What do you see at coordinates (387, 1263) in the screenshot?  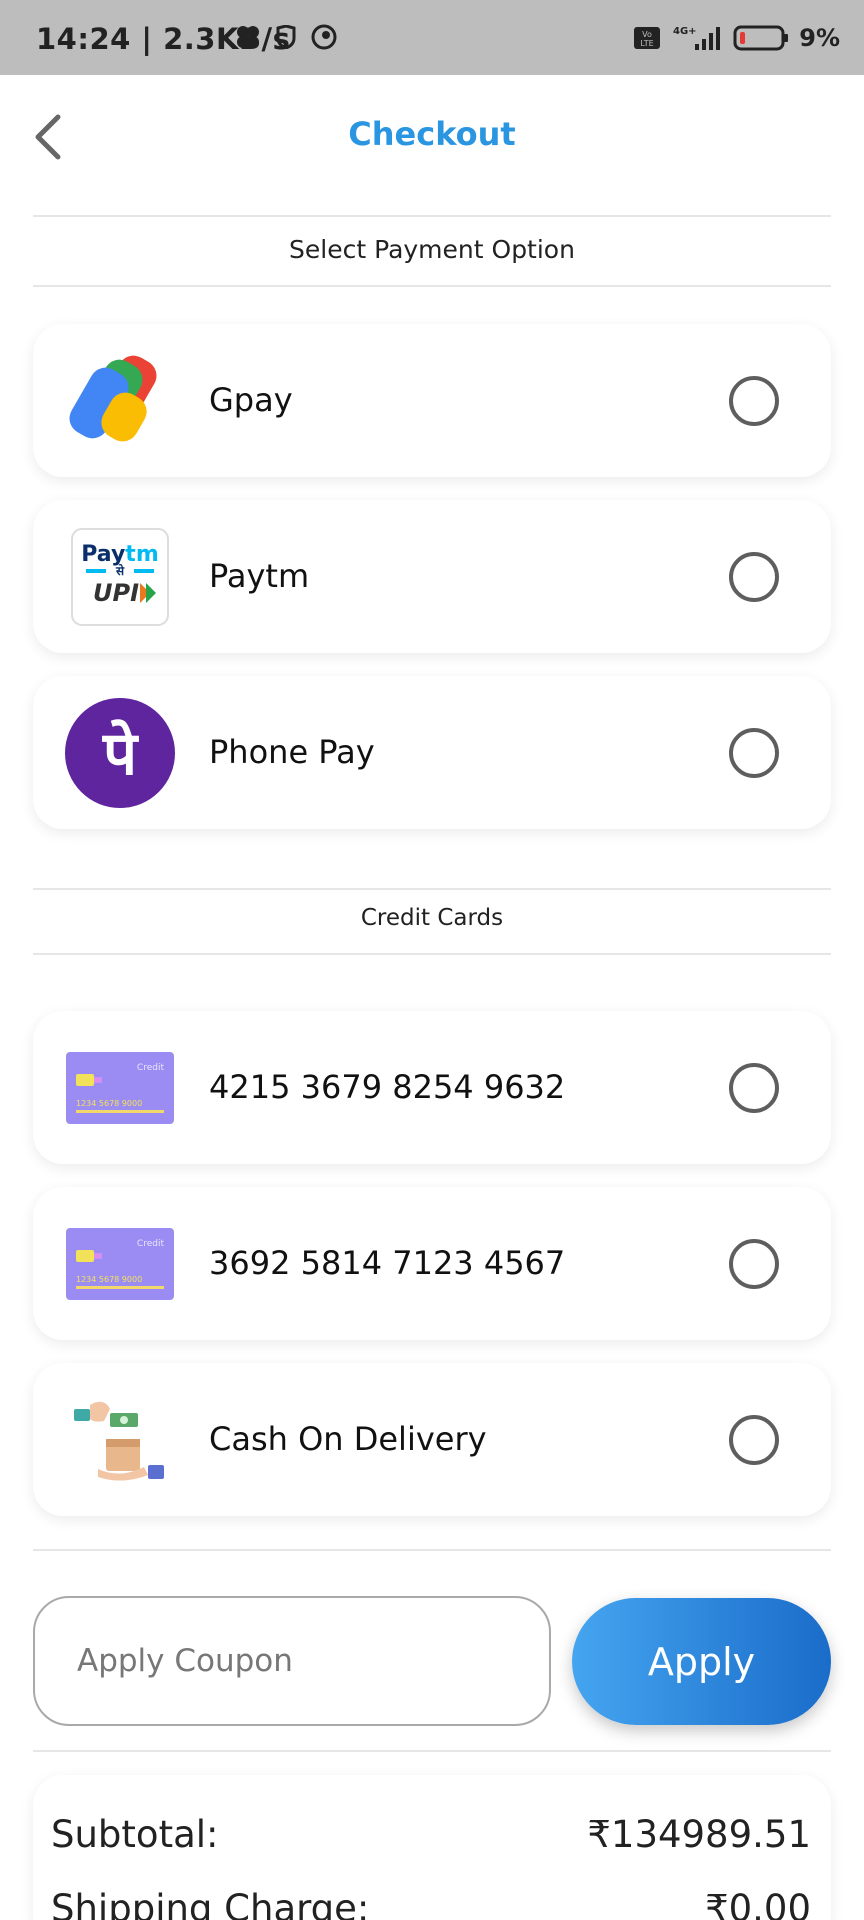 I see `payment-option-label: 3692 5814 7123 4567` at bounding box center [387, 1263].